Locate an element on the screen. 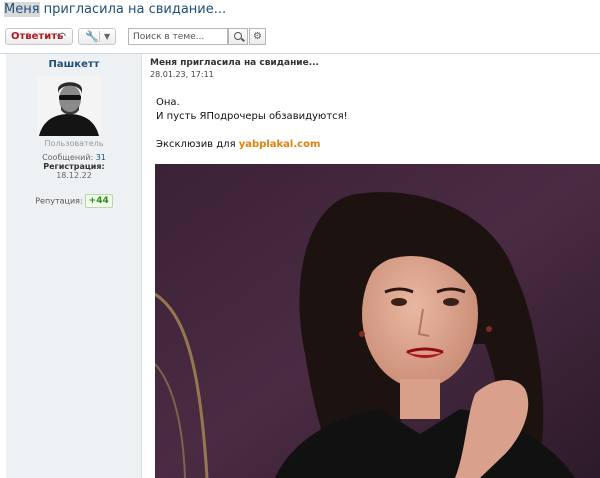 The width and height of the screenshot is (600, 478). reply-button-label: Ответить is located at coordinates (37, 36).